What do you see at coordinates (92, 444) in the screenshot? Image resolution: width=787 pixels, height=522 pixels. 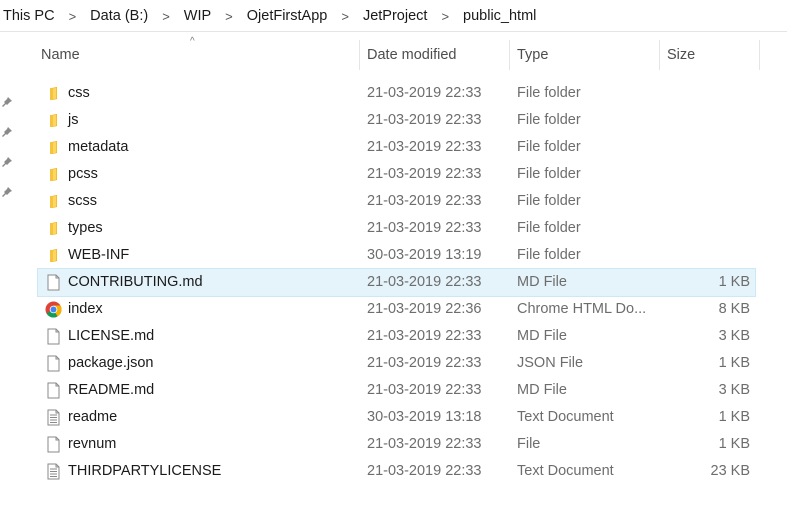 I see `file-name: revnum` at bounding box center [92, 444].